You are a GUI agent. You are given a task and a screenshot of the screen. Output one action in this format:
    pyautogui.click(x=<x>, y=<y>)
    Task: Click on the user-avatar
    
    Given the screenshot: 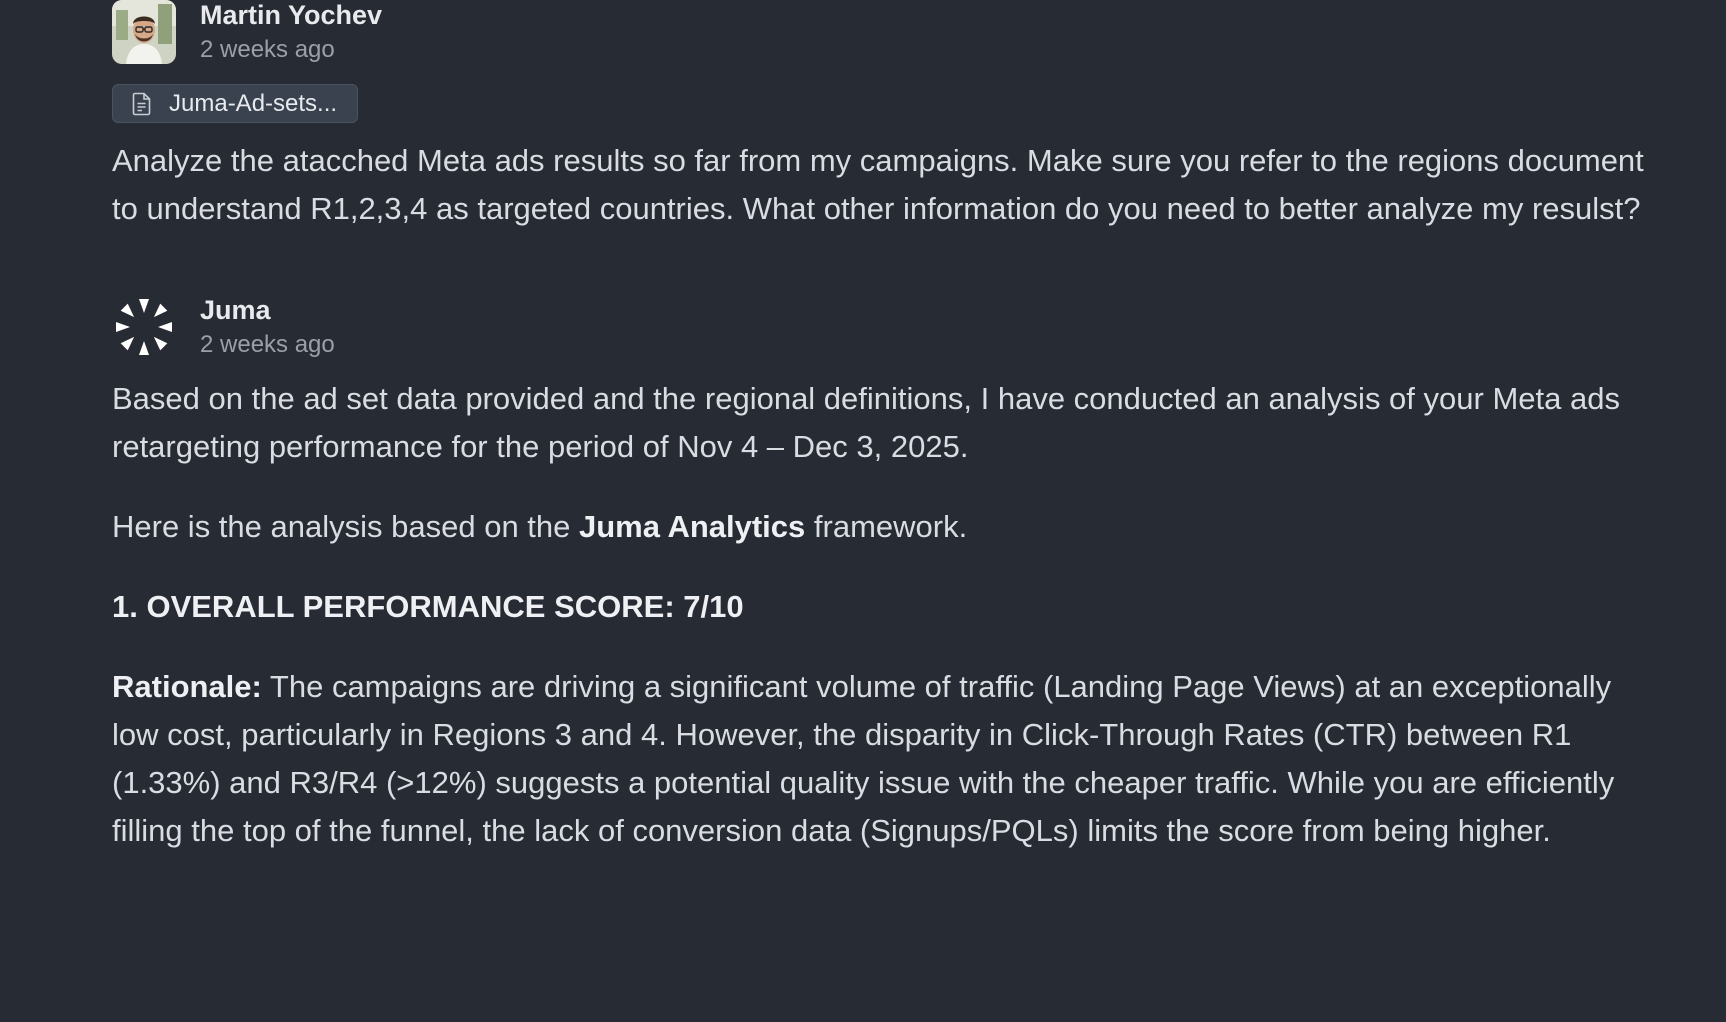 What is the action you would take?
    pyautogui.click(x=144, y=32)
    